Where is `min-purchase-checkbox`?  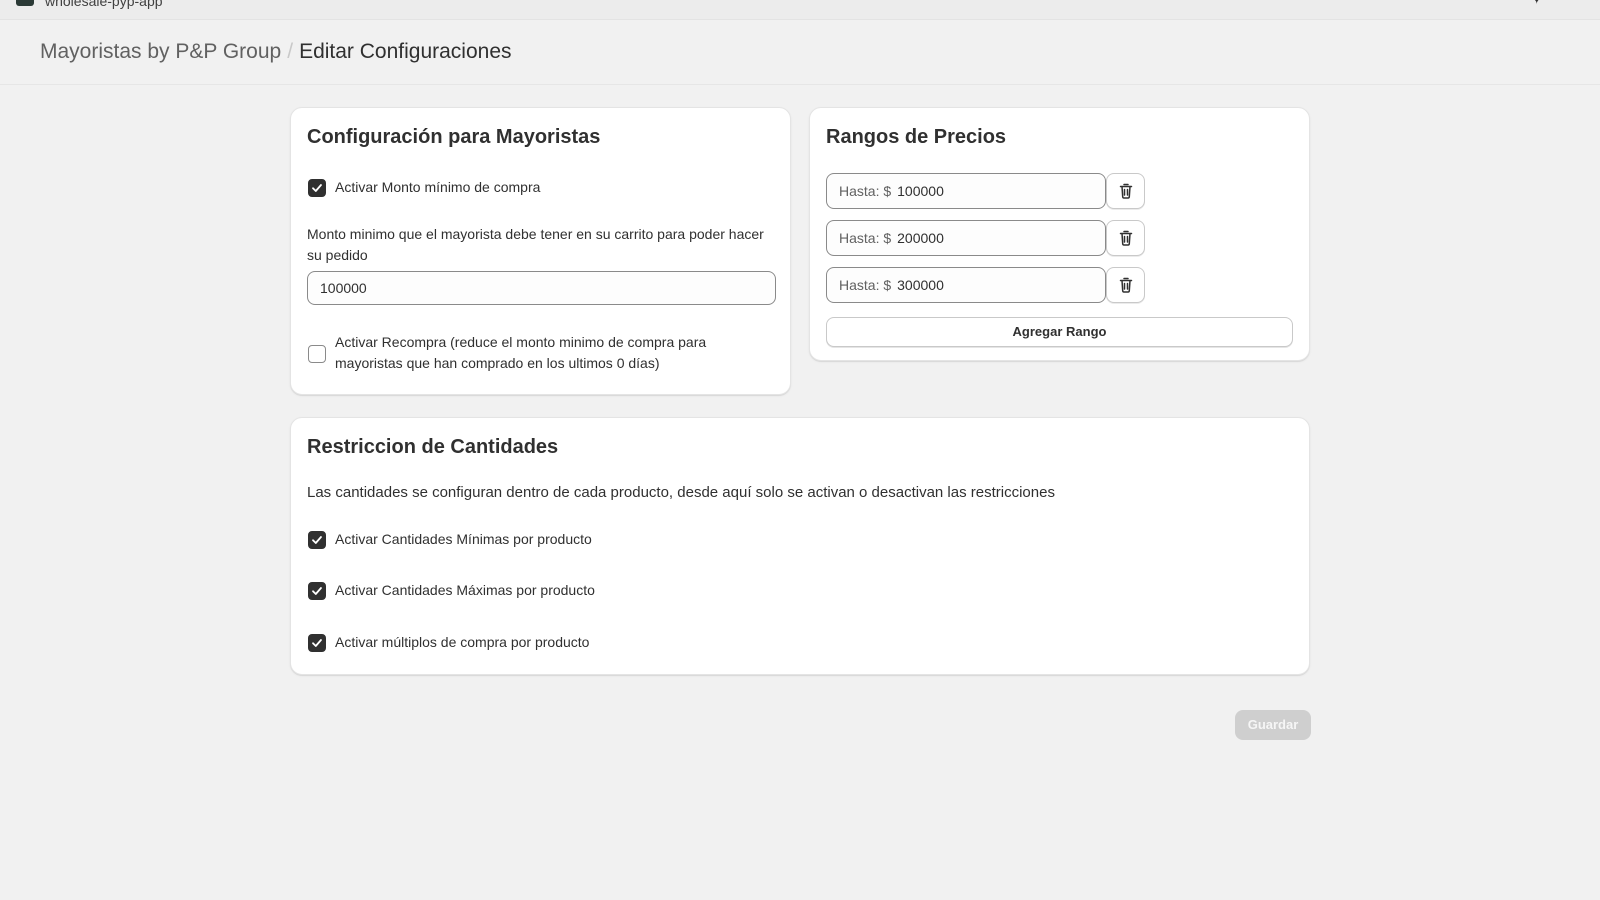 min-purchase-checkbox is located at coordinates (317, 188).